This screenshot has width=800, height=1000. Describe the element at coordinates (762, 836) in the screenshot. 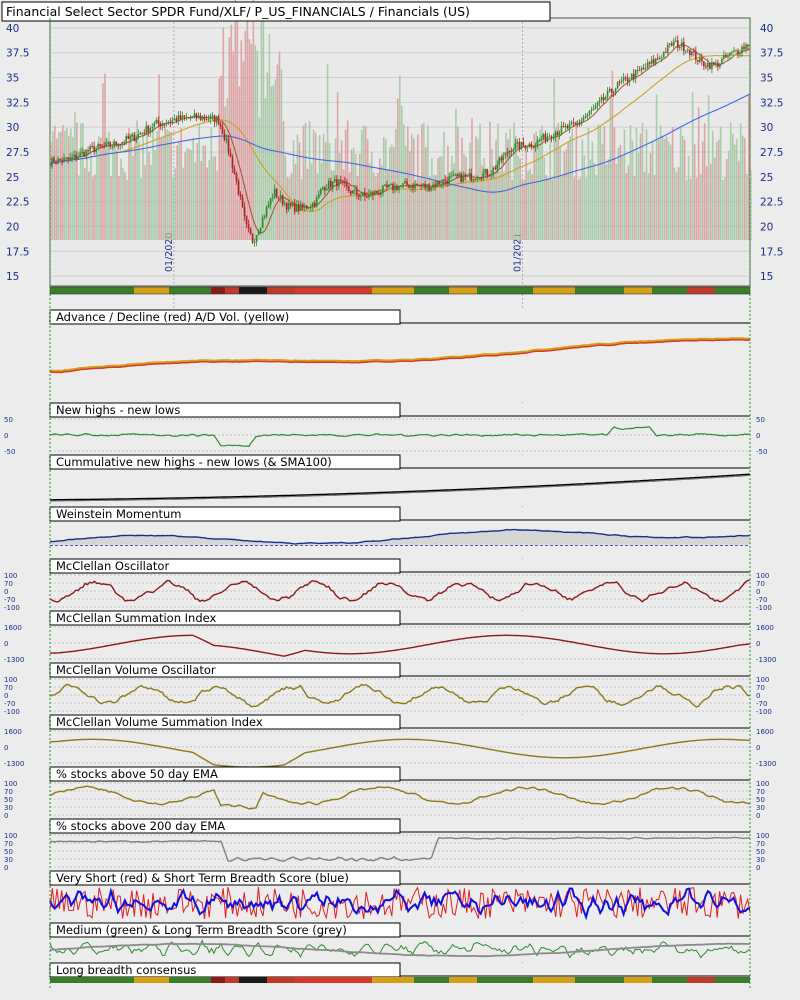

I see `indicator-ytick-right: 100` at that location.